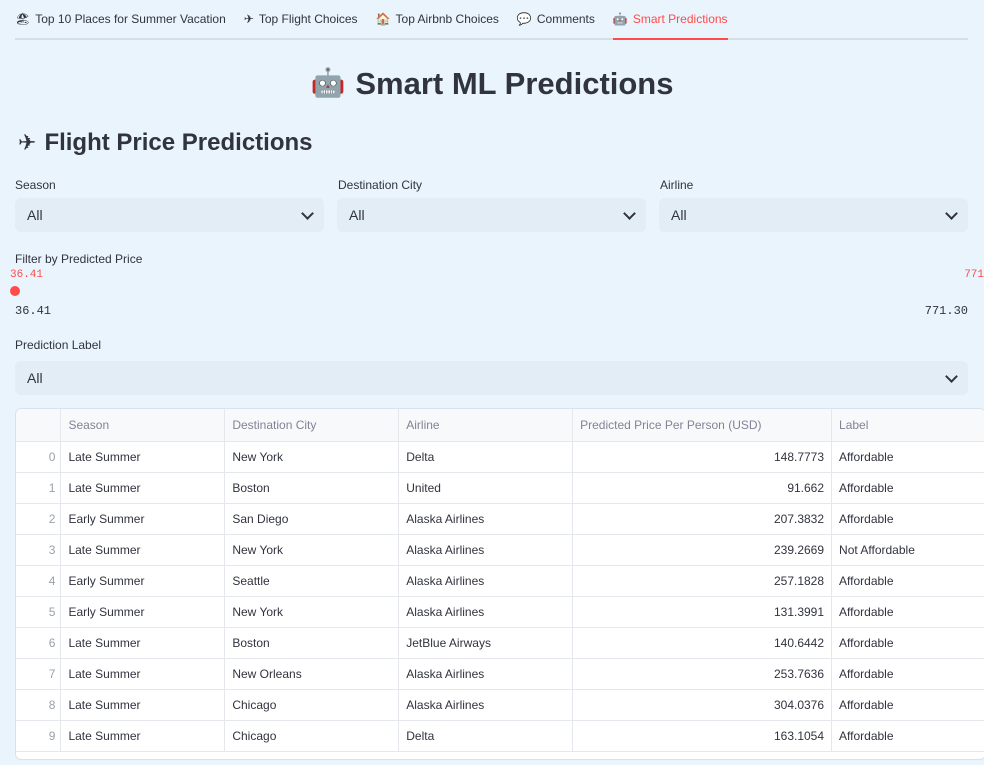 The image size is (984, 765). I want to click on beach-icon: 🏖, so click(23, 19).